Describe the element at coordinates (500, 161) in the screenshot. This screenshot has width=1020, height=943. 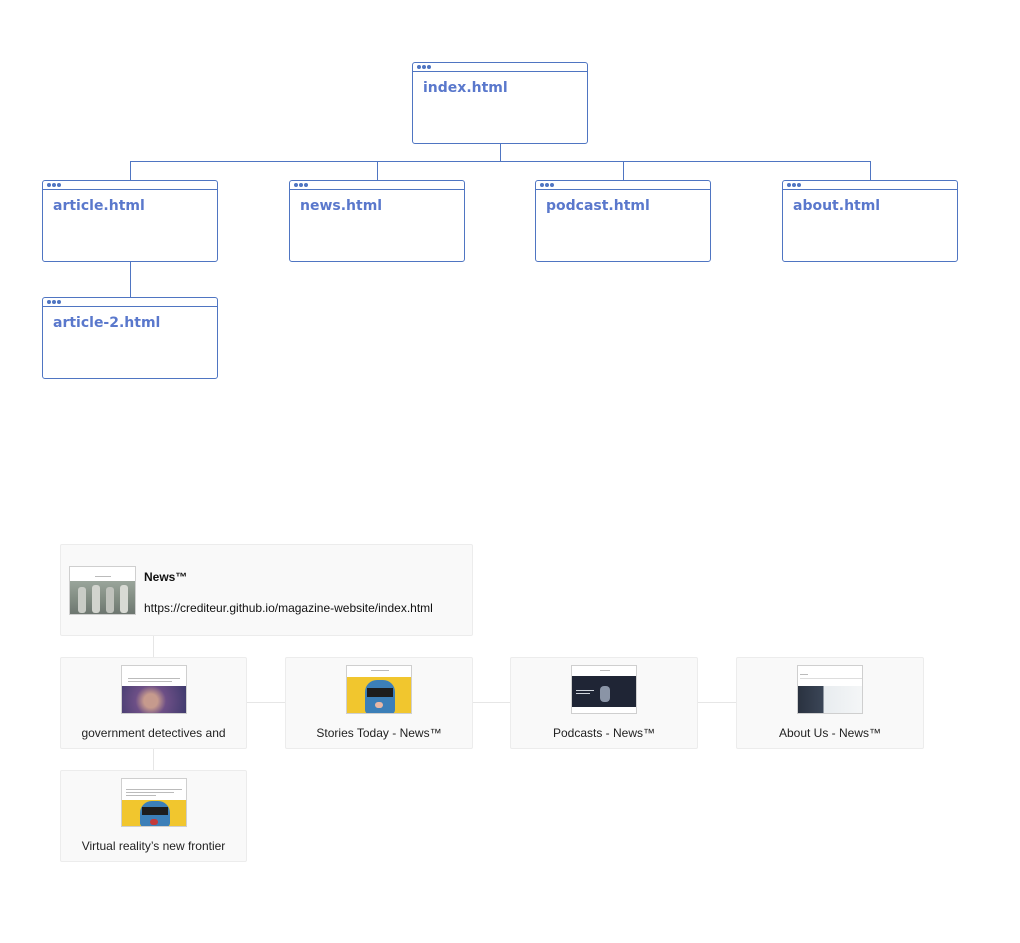
I see `connector-horizontal` at that location.